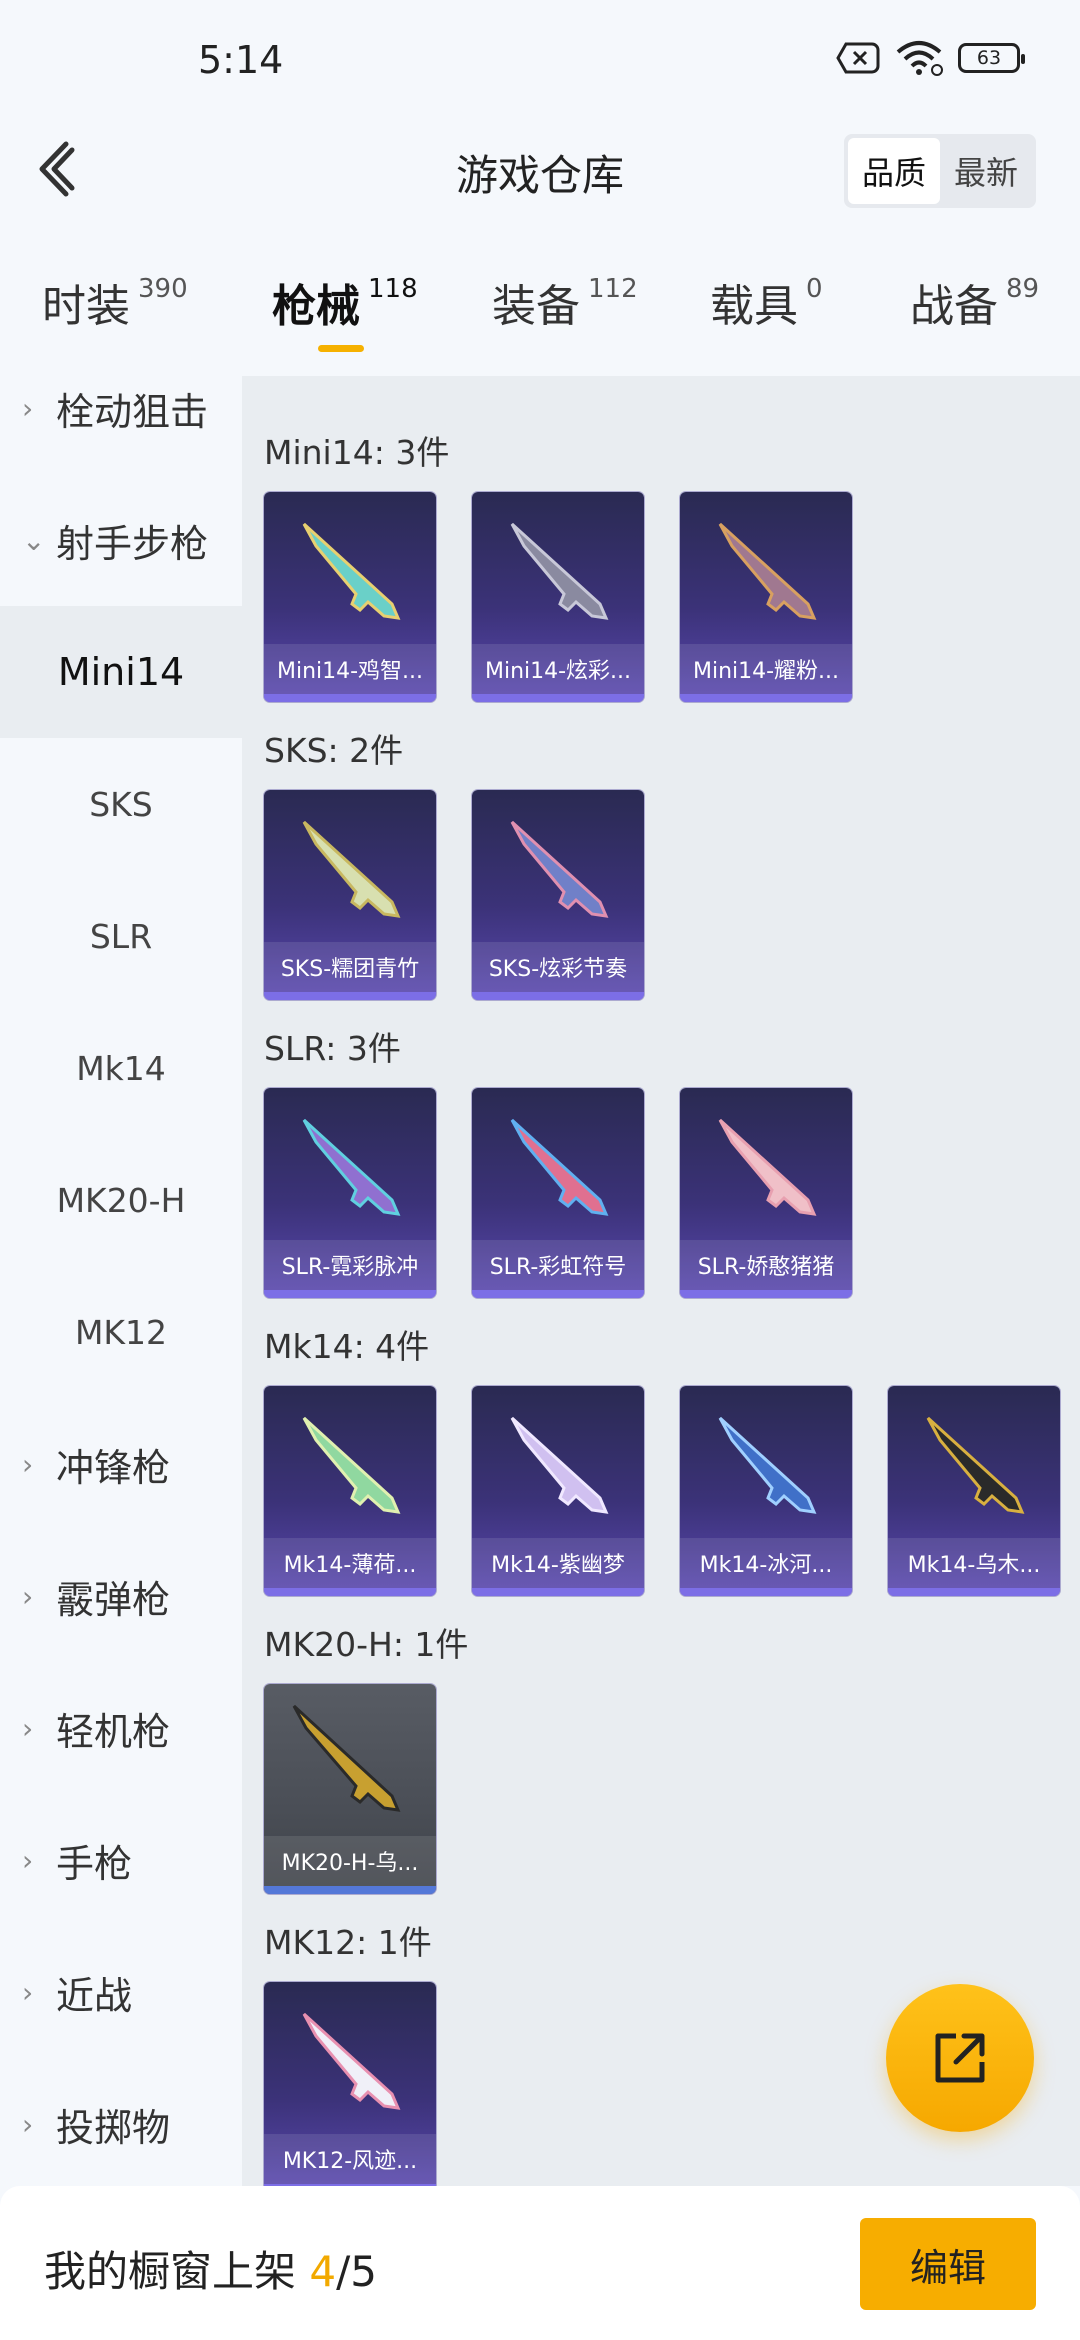 The image size is (1080, 2340). I want to click on status-time: 5:14, so click(241, 60).